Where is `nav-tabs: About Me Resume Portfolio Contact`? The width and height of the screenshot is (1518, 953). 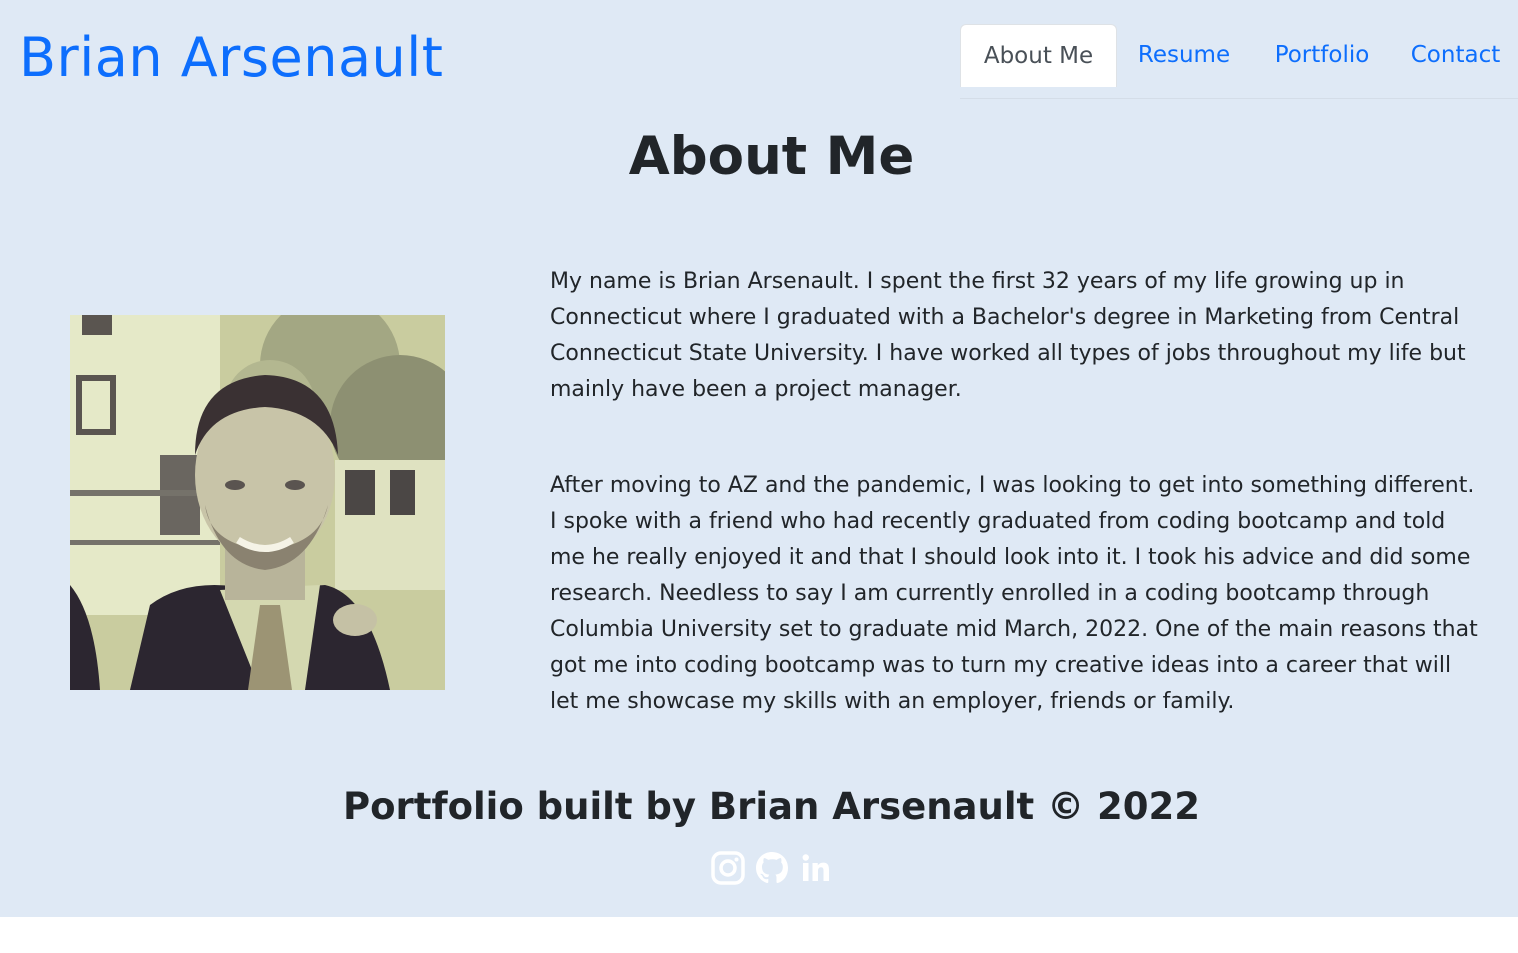
nav-tabs: About Me Resume Portfolio Contact is located at coordinates (1239, 61).